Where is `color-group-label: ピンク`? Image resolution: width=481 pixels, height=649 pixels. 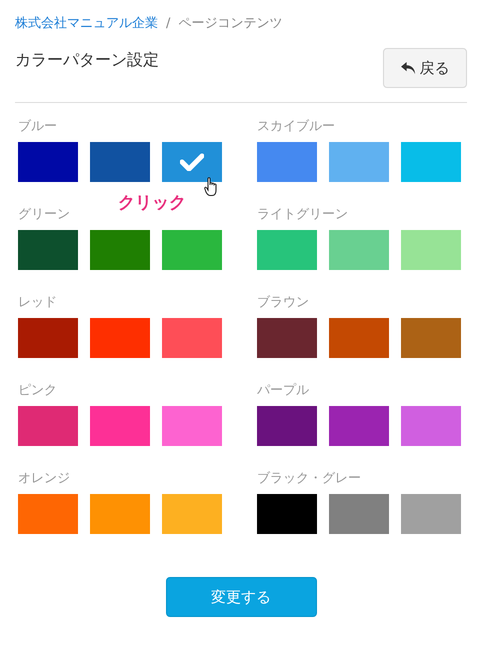
color-group-label: ピンク is located at coordinates (38, 391).